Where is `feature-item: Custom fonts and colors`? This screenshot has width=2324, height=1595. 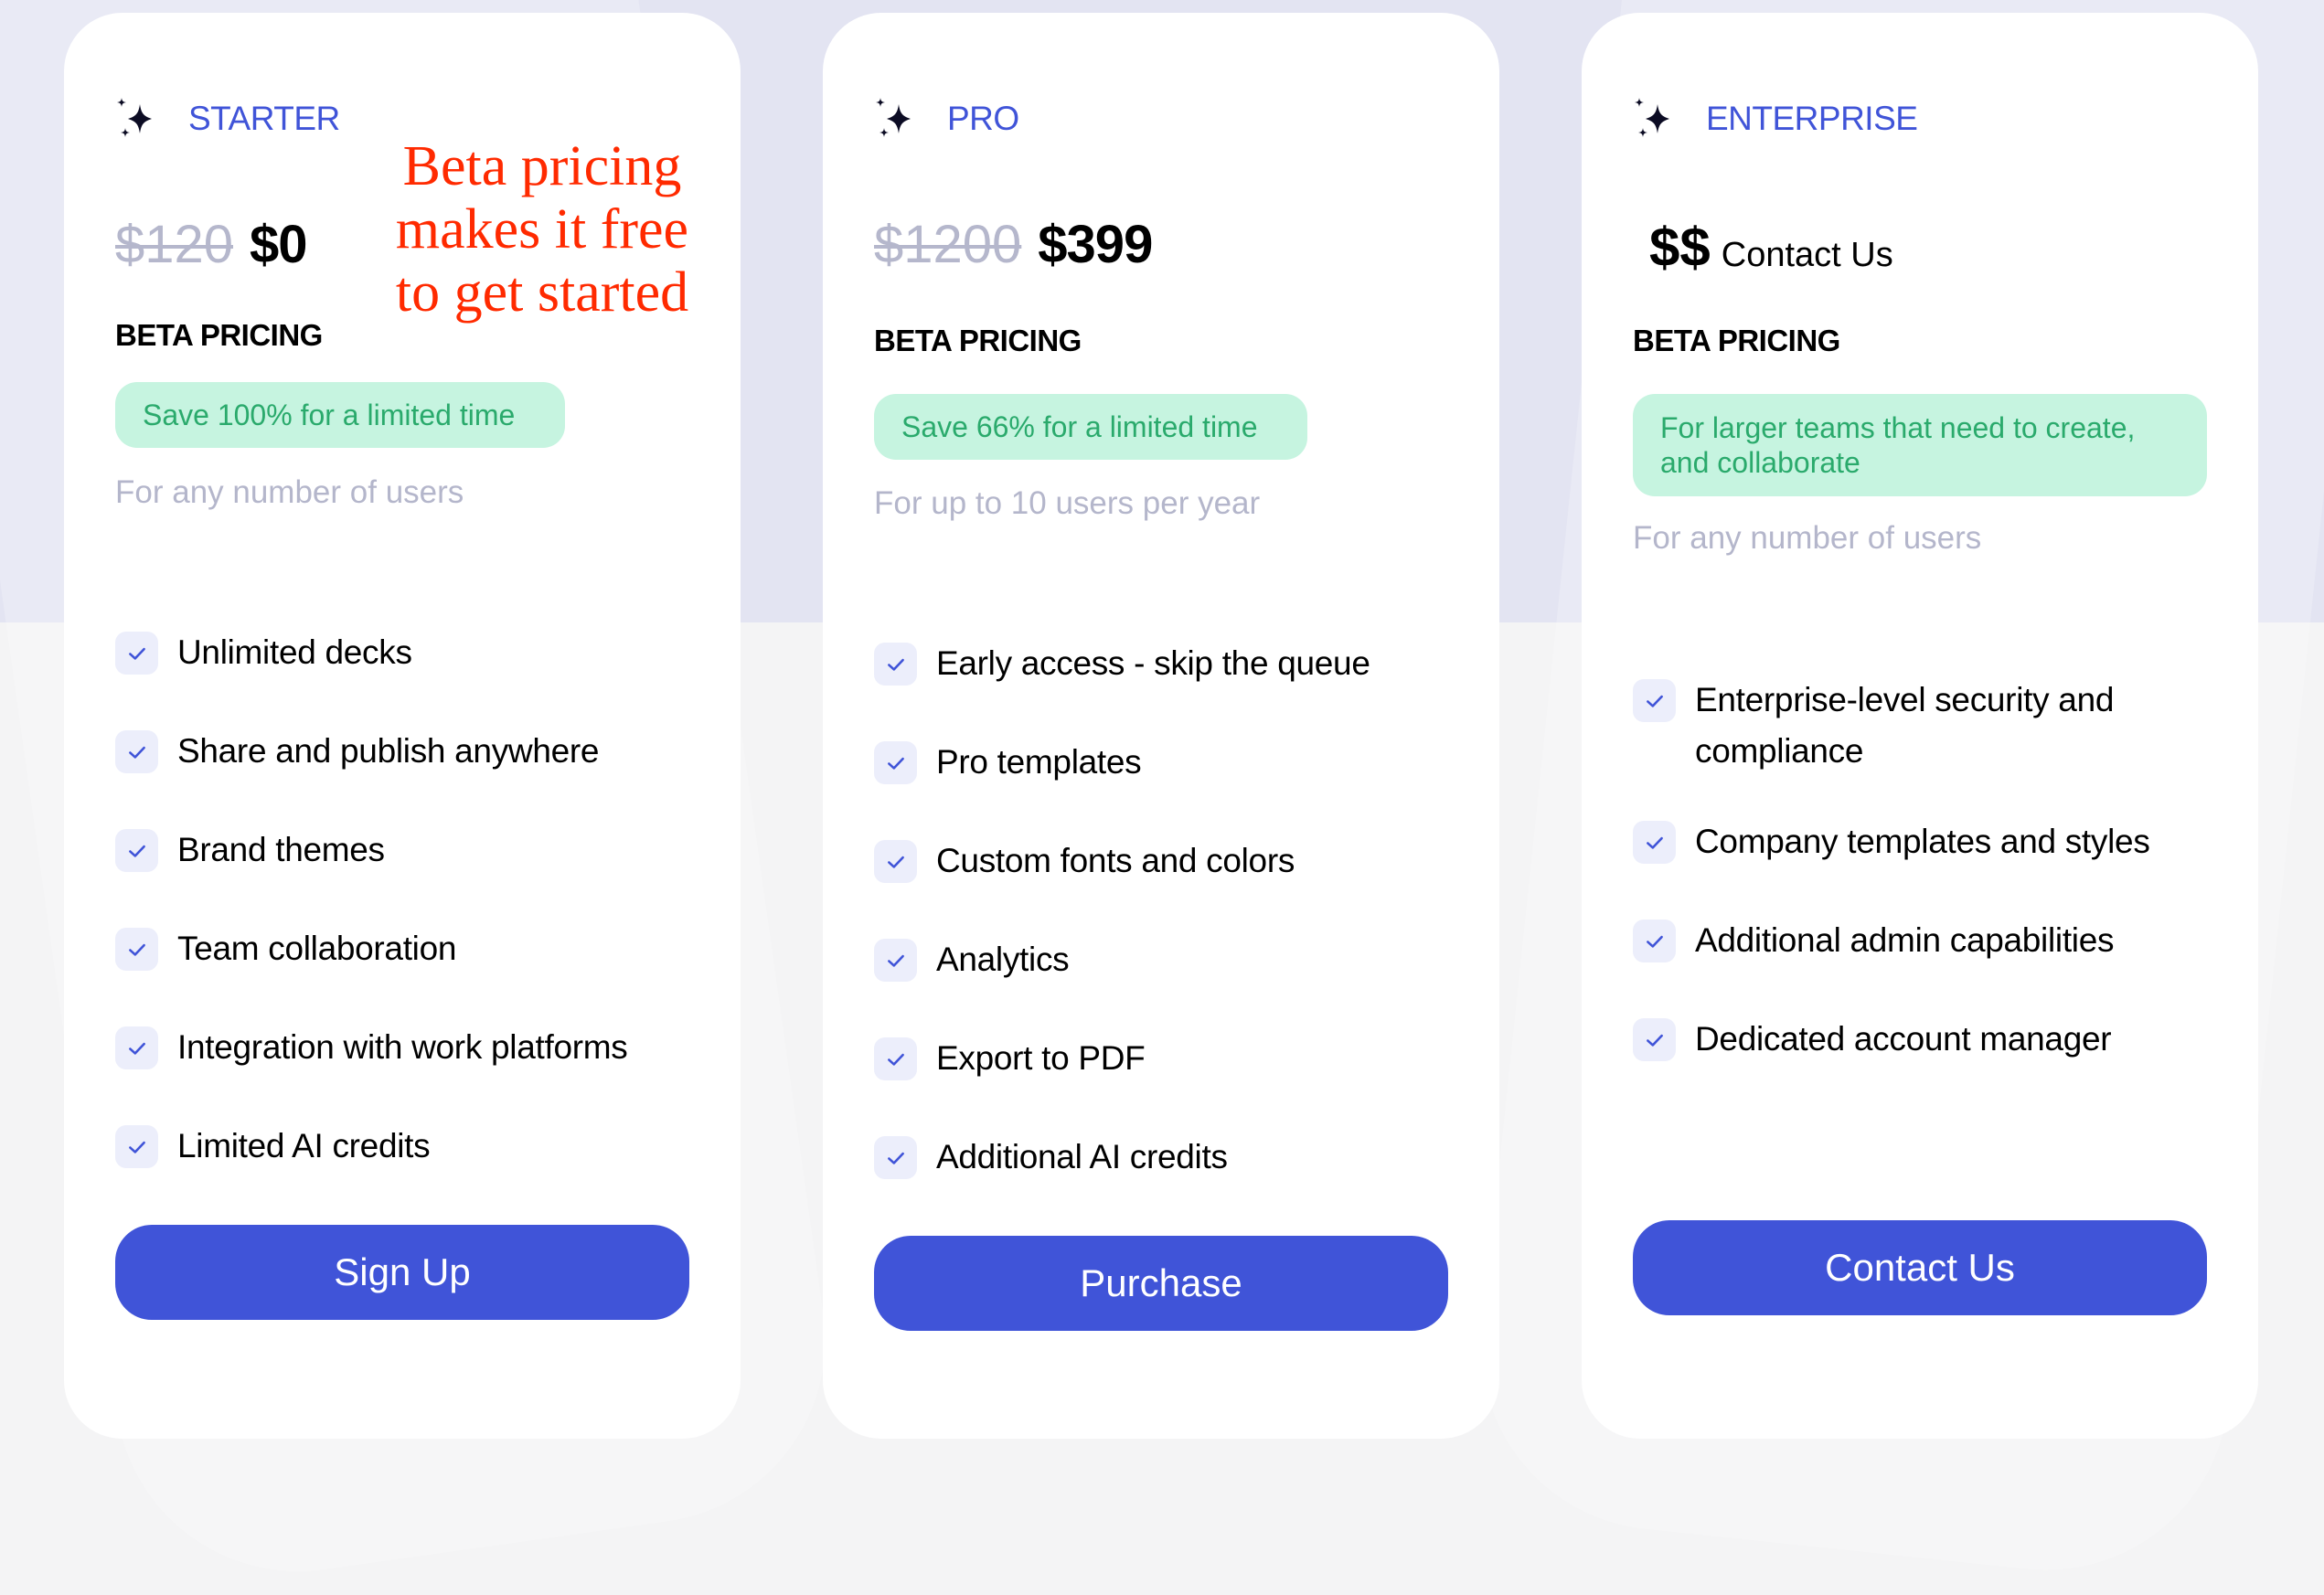 feature-item: Custom fonts and colors is located at coordinates (1161, 863).